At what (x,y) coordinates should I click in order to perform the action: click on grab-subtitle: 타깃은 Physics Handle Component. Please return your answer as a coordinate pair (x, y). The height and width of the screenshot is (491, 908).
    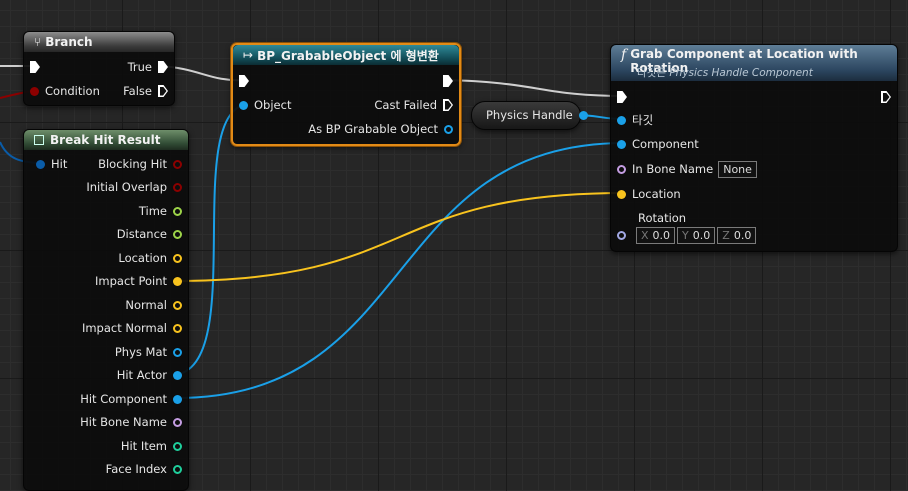
    Looking at the image, I should click on (725, 72).